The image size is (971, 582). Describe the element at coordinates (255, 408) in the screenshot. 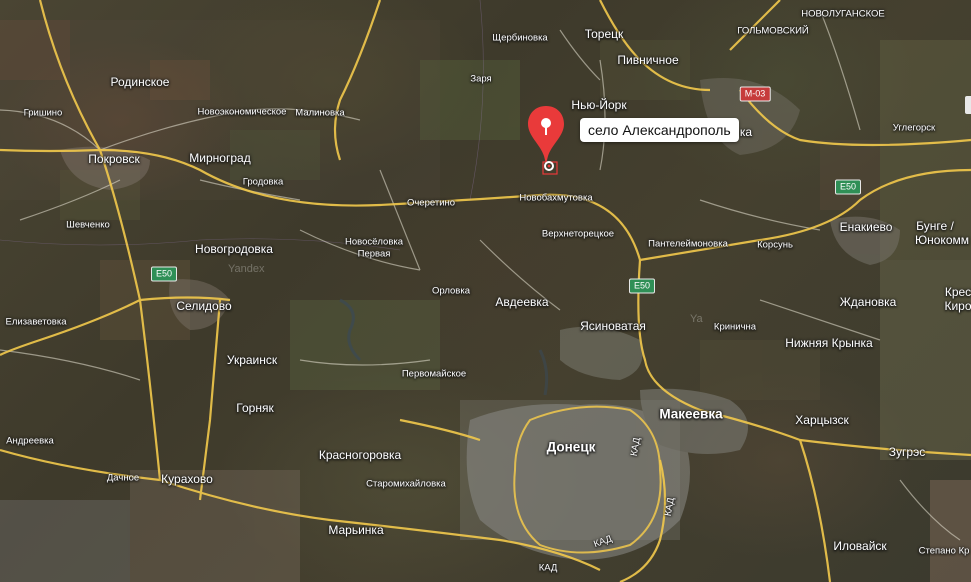

I see `place-label: Горняк` at that location.